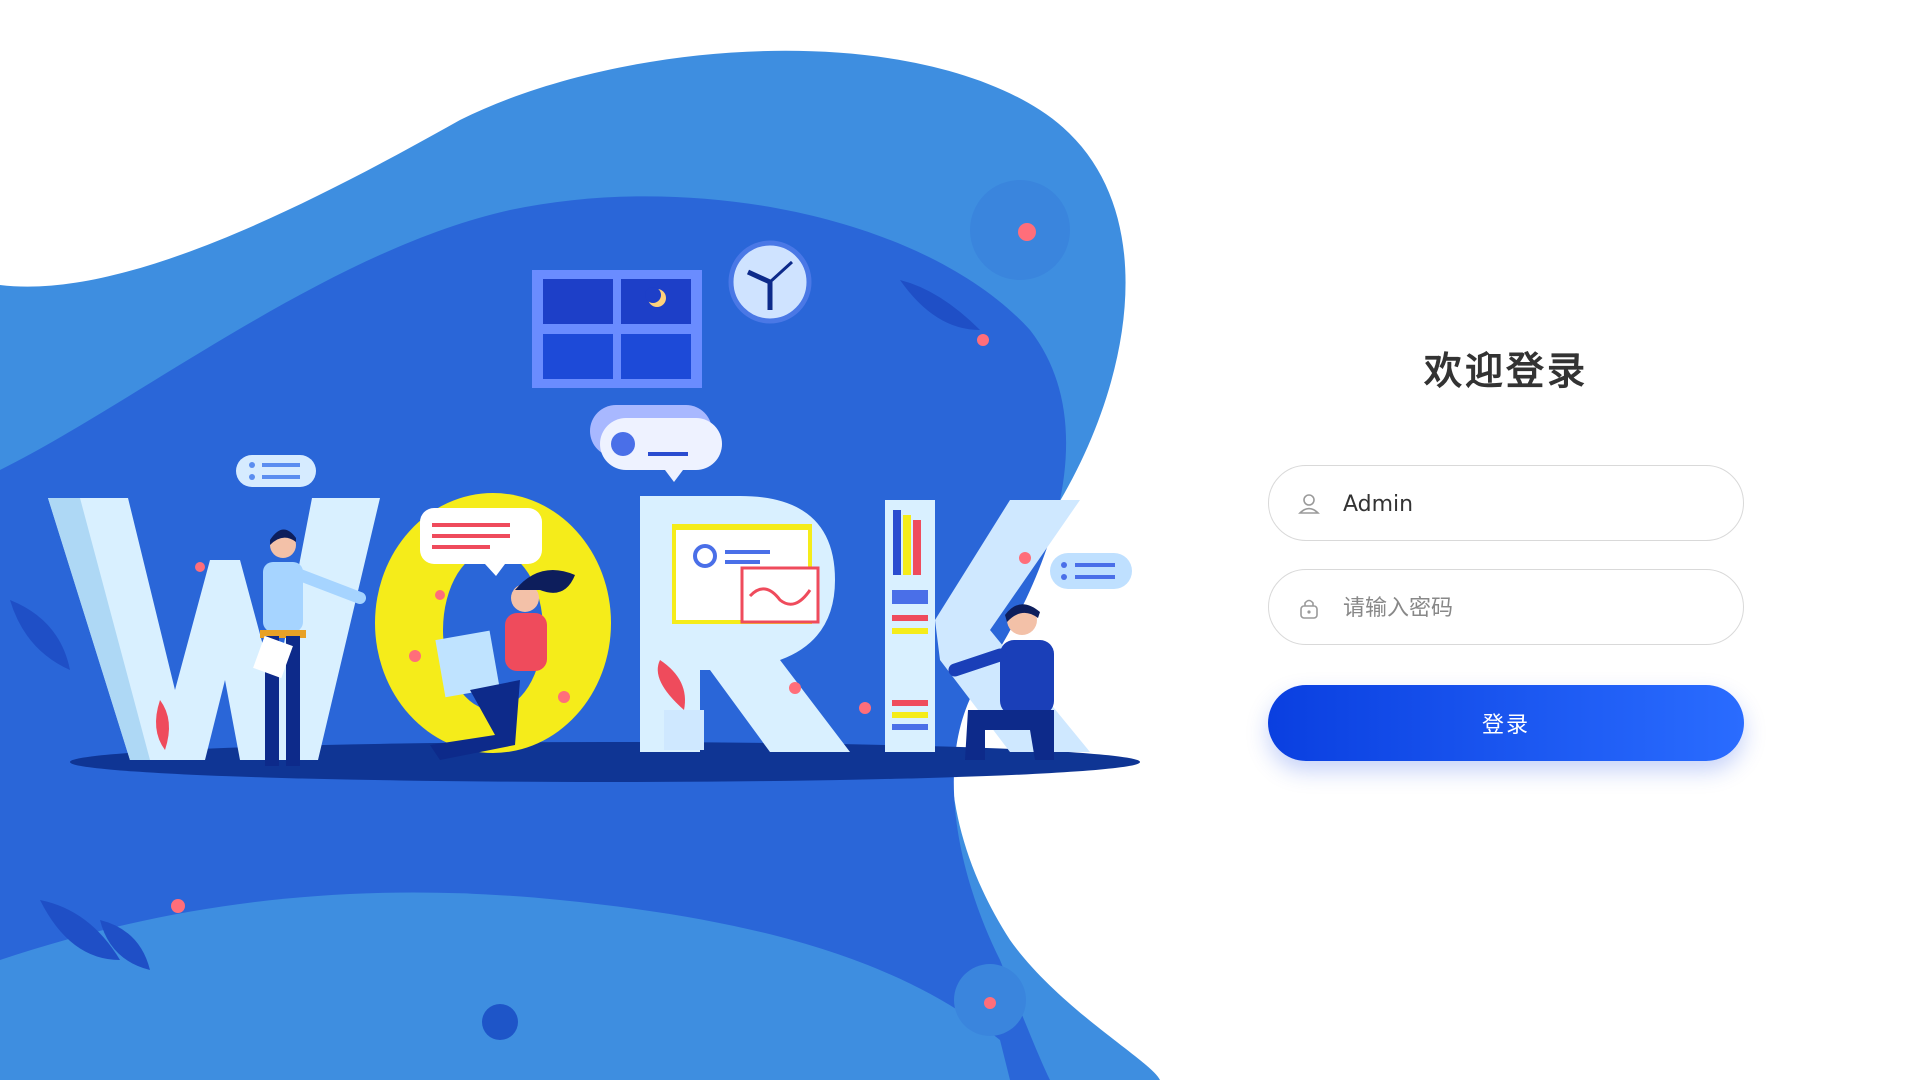  I want to click on decor-circle, so click(500, 1022).